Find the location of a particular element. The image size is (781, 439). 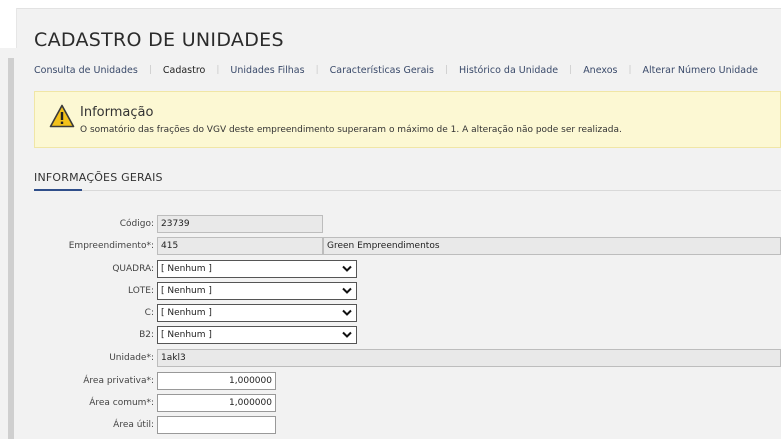

empreendimento-name-field: Green Empreendimentos is located at coordinates (552, 246).